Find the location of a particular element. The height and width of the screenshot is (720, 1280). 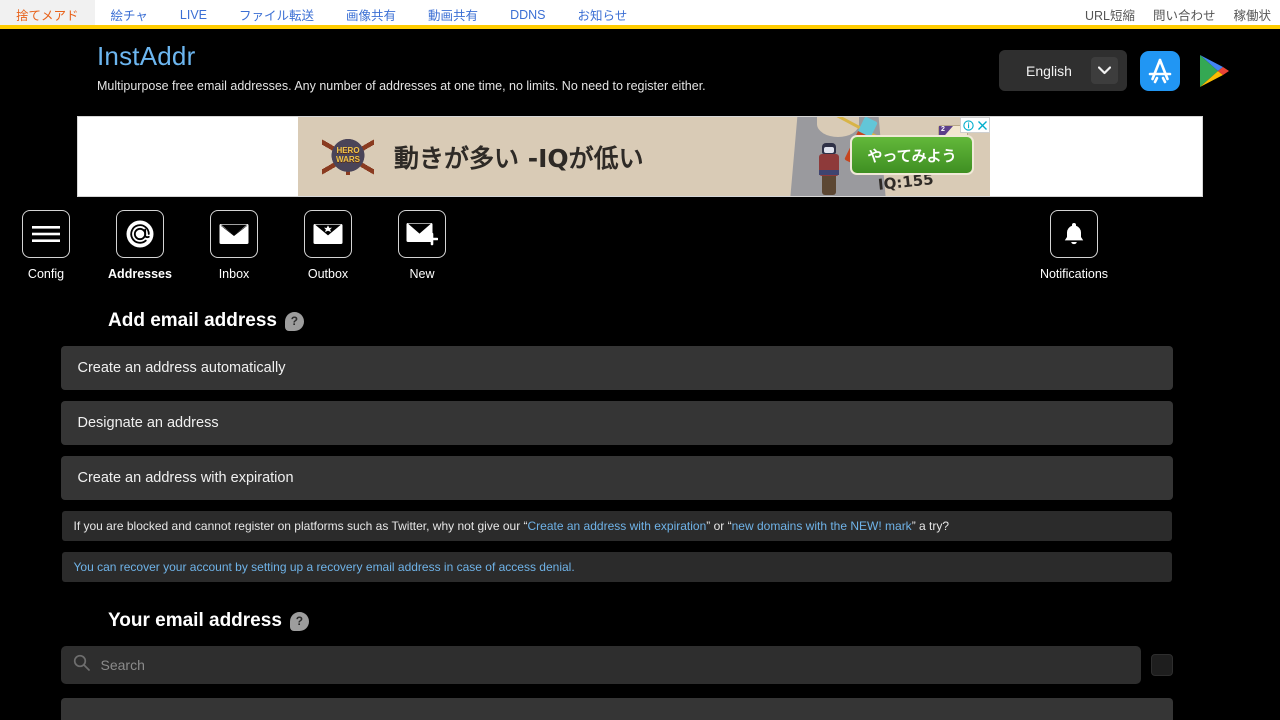

google-play-icon is located at coordinates (1213, 71).